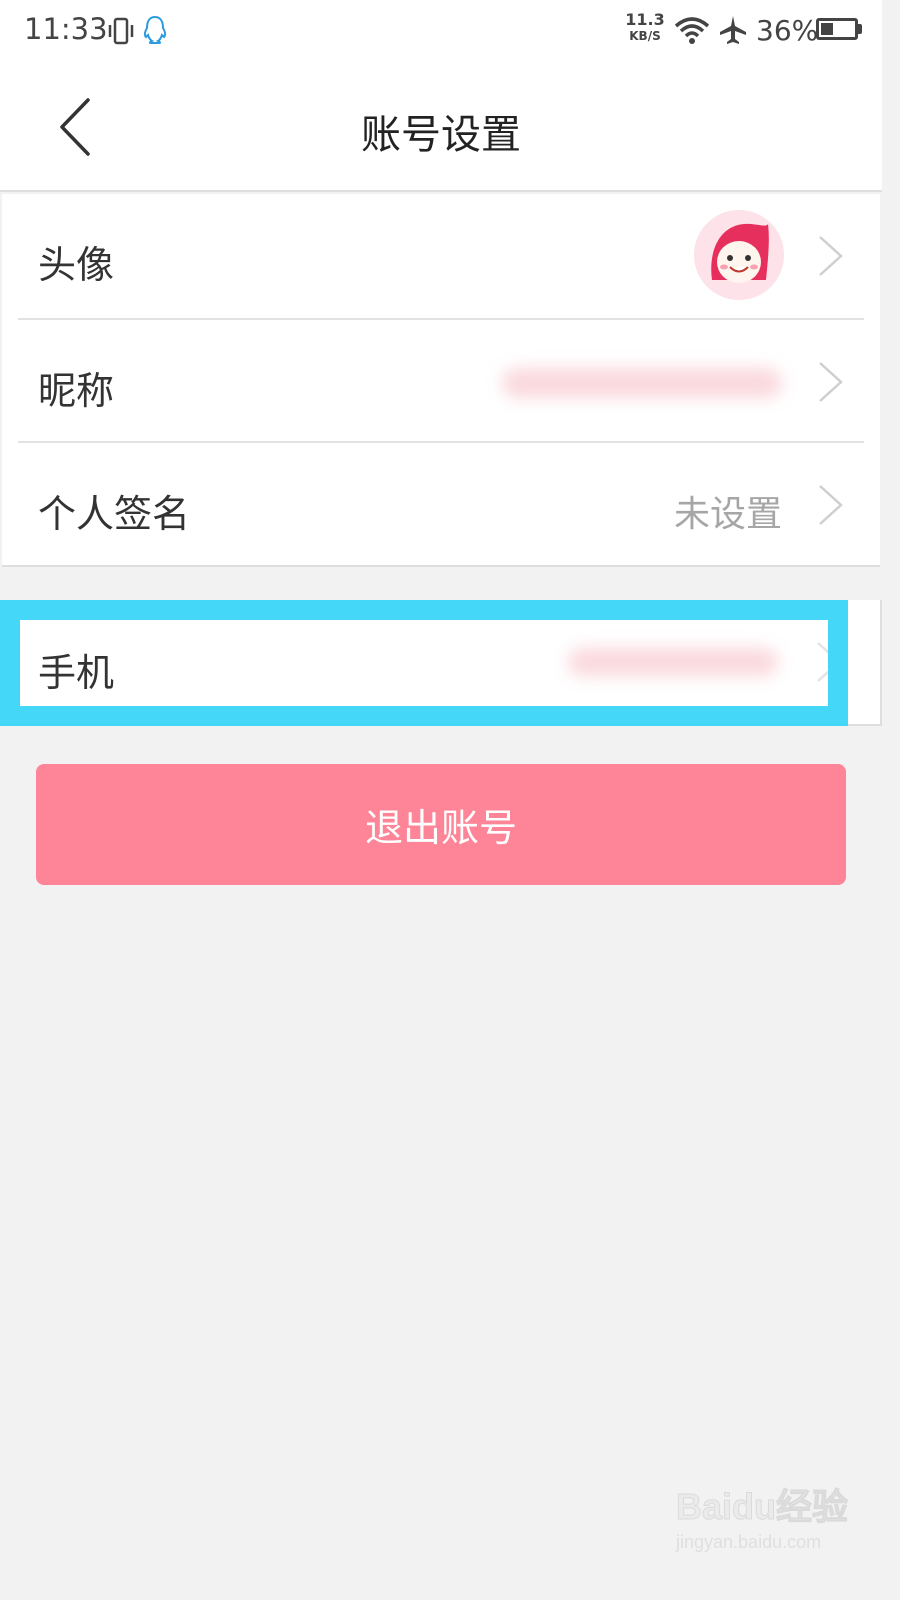 This screenshot has height=1600, width=900. I want to click on status-bar: 11:33 11.3 KB/S 36%, so click(441, 32).